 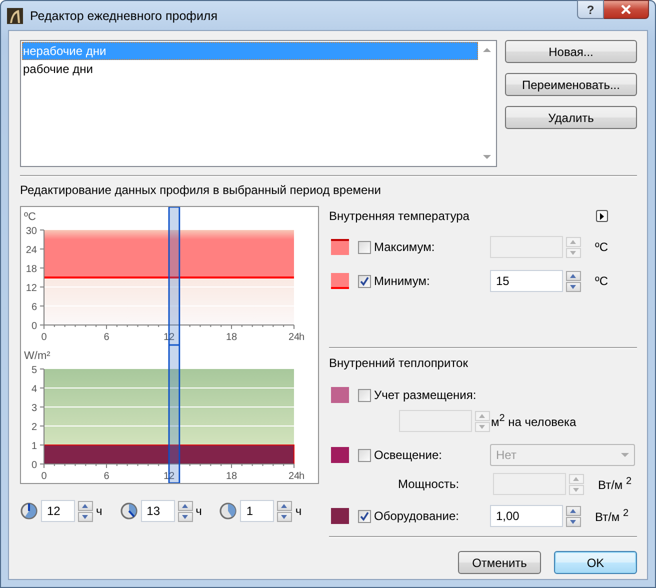 I want to click on input-field: 15, so click(x=526, y=281).